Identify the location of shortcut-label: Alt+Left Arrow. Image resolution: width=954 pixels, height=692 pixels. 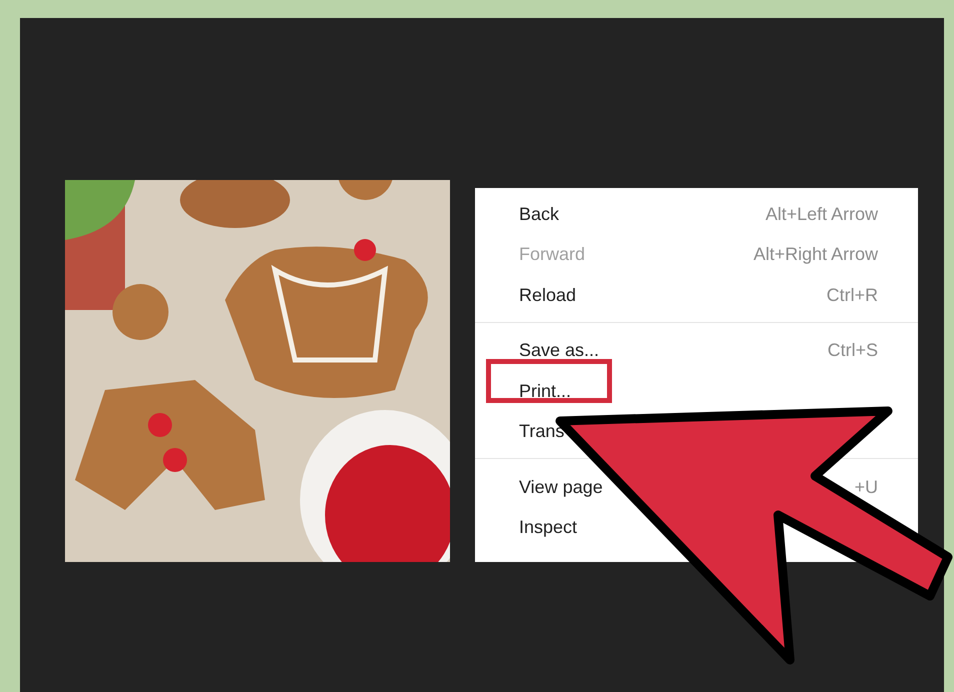
(821, 214).